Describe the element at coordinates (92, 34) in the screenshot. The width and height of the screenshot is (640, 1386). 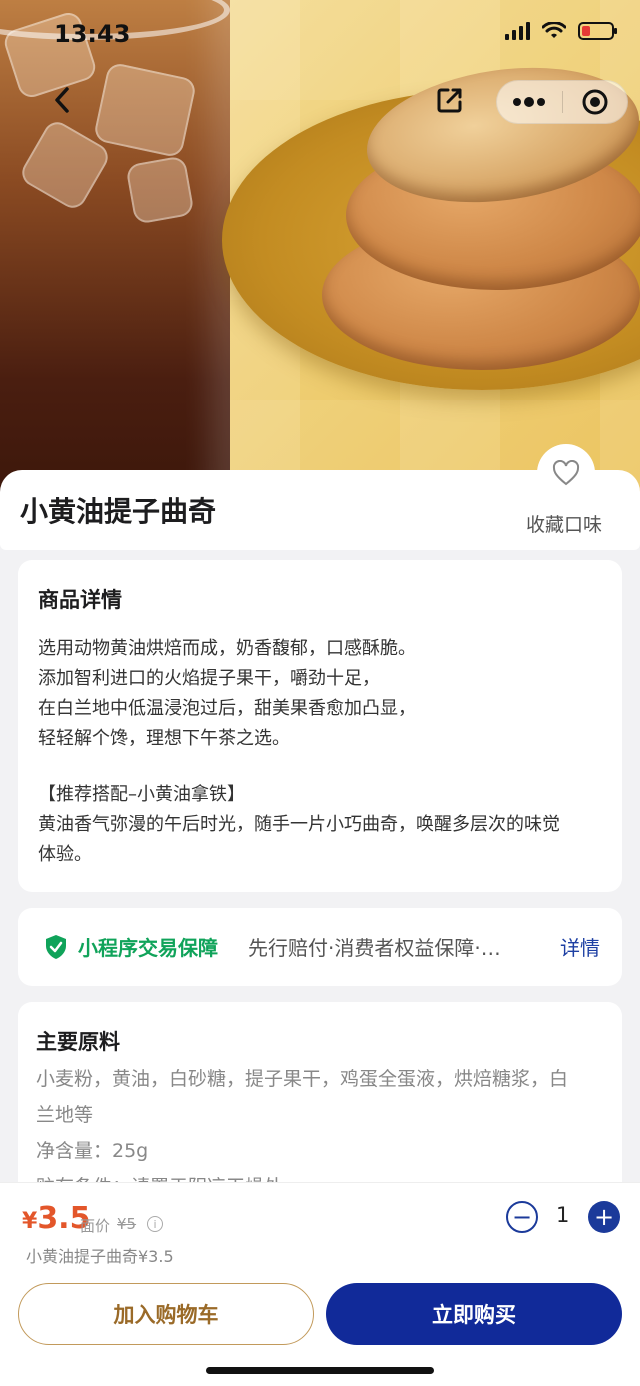
I see `status-time: 13:43` at that location.